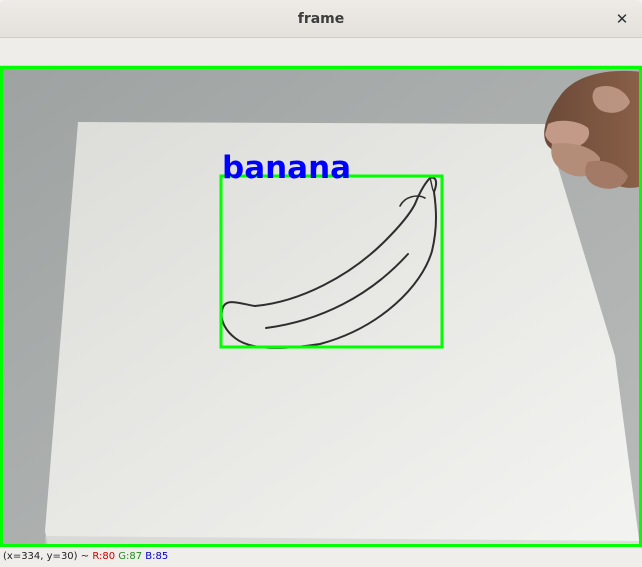 This screenshot has width=642, height=567. I want to click on status-green: G:87, so click(130, 556).